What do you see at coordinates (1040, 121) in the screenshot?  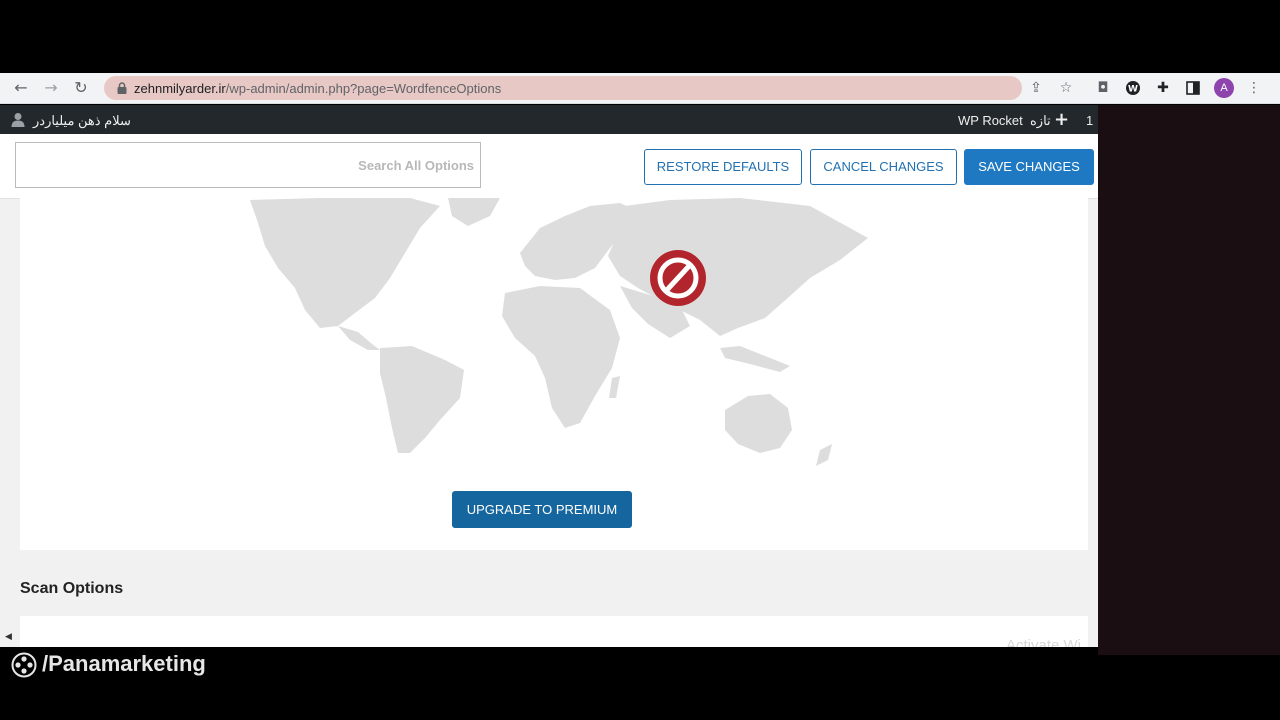 I see `new-content-label: تازه` at bounding box center [1040, 121].